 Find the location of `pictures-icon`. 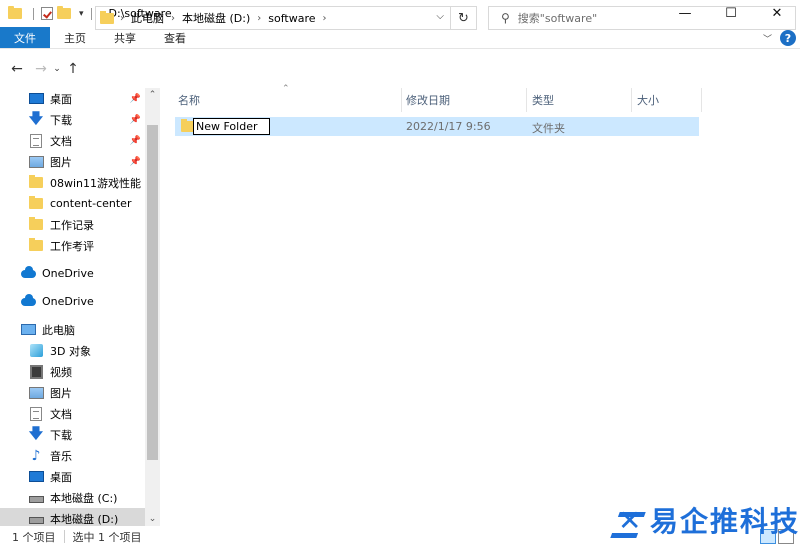

pictures-icon is located at coordinates (36, 161).